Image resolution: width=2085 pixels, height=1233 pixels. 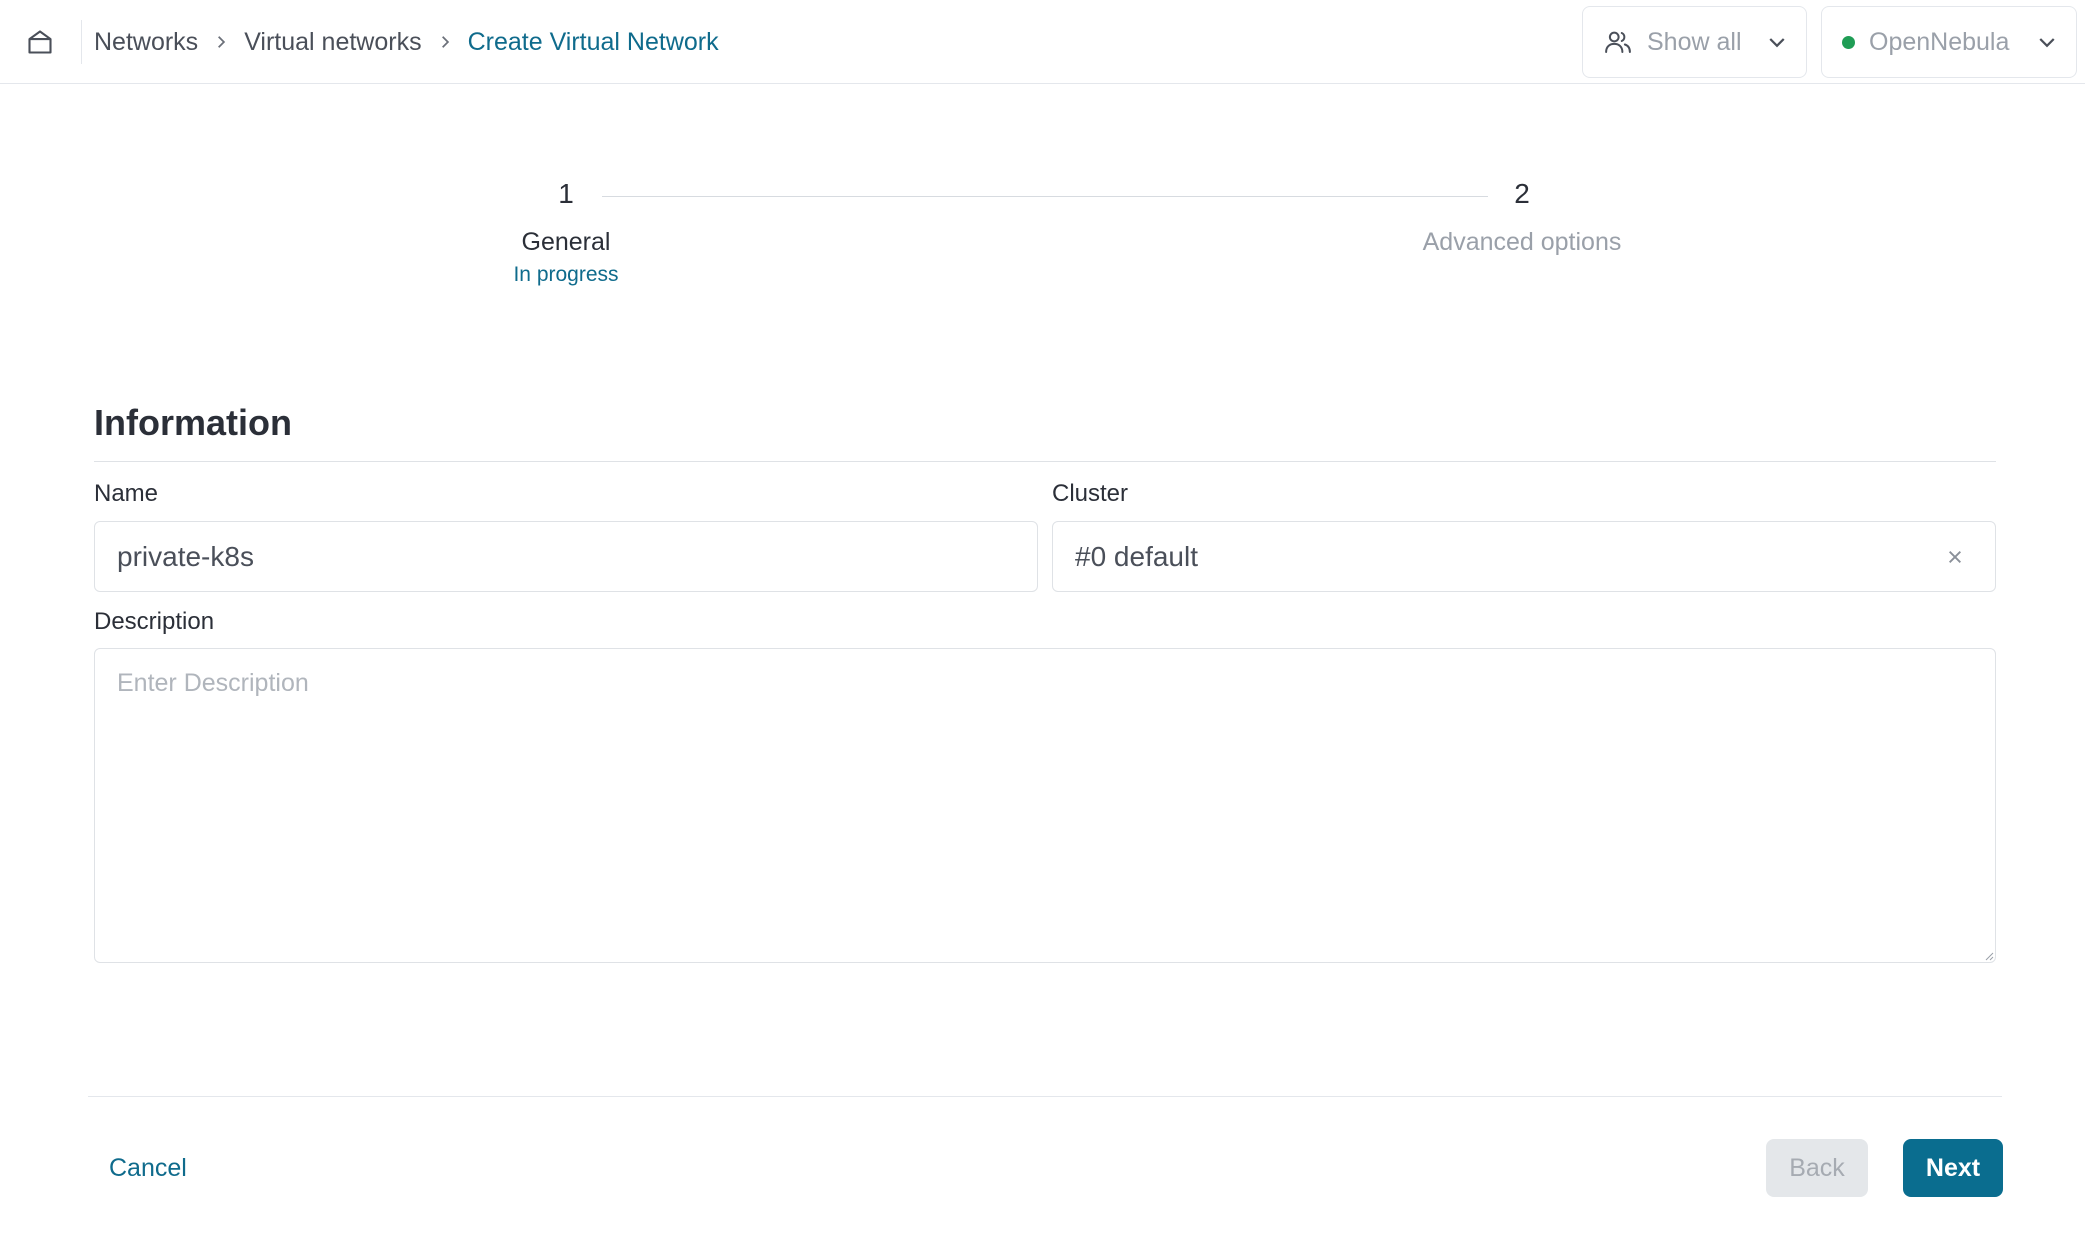 I want to click on clear-cluster-button, so click(x=1955, y=557).